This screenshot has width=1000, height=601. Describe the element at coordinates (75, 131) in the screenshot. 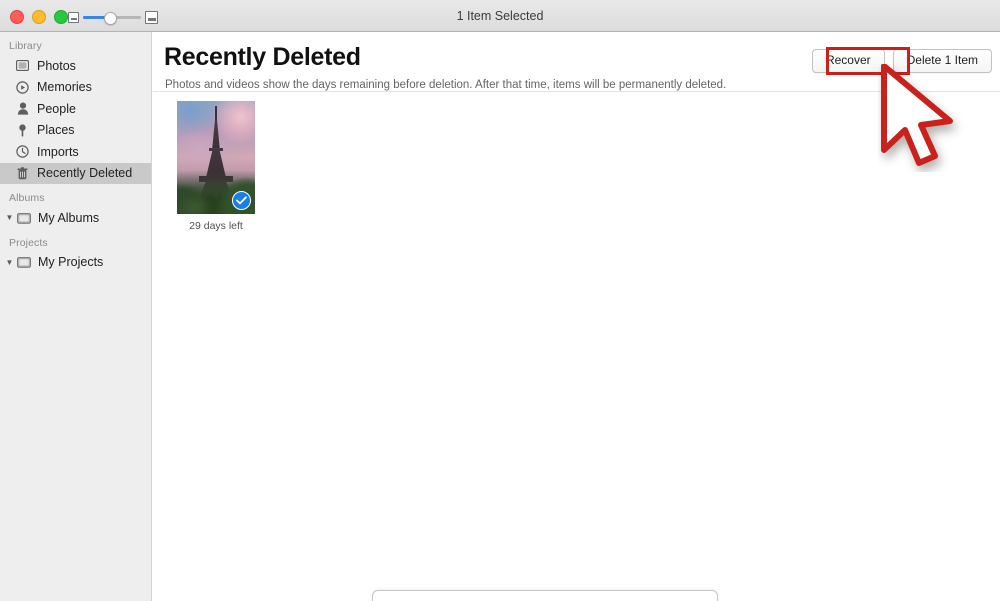

I see `sidebar-item-places: Places` at that location.